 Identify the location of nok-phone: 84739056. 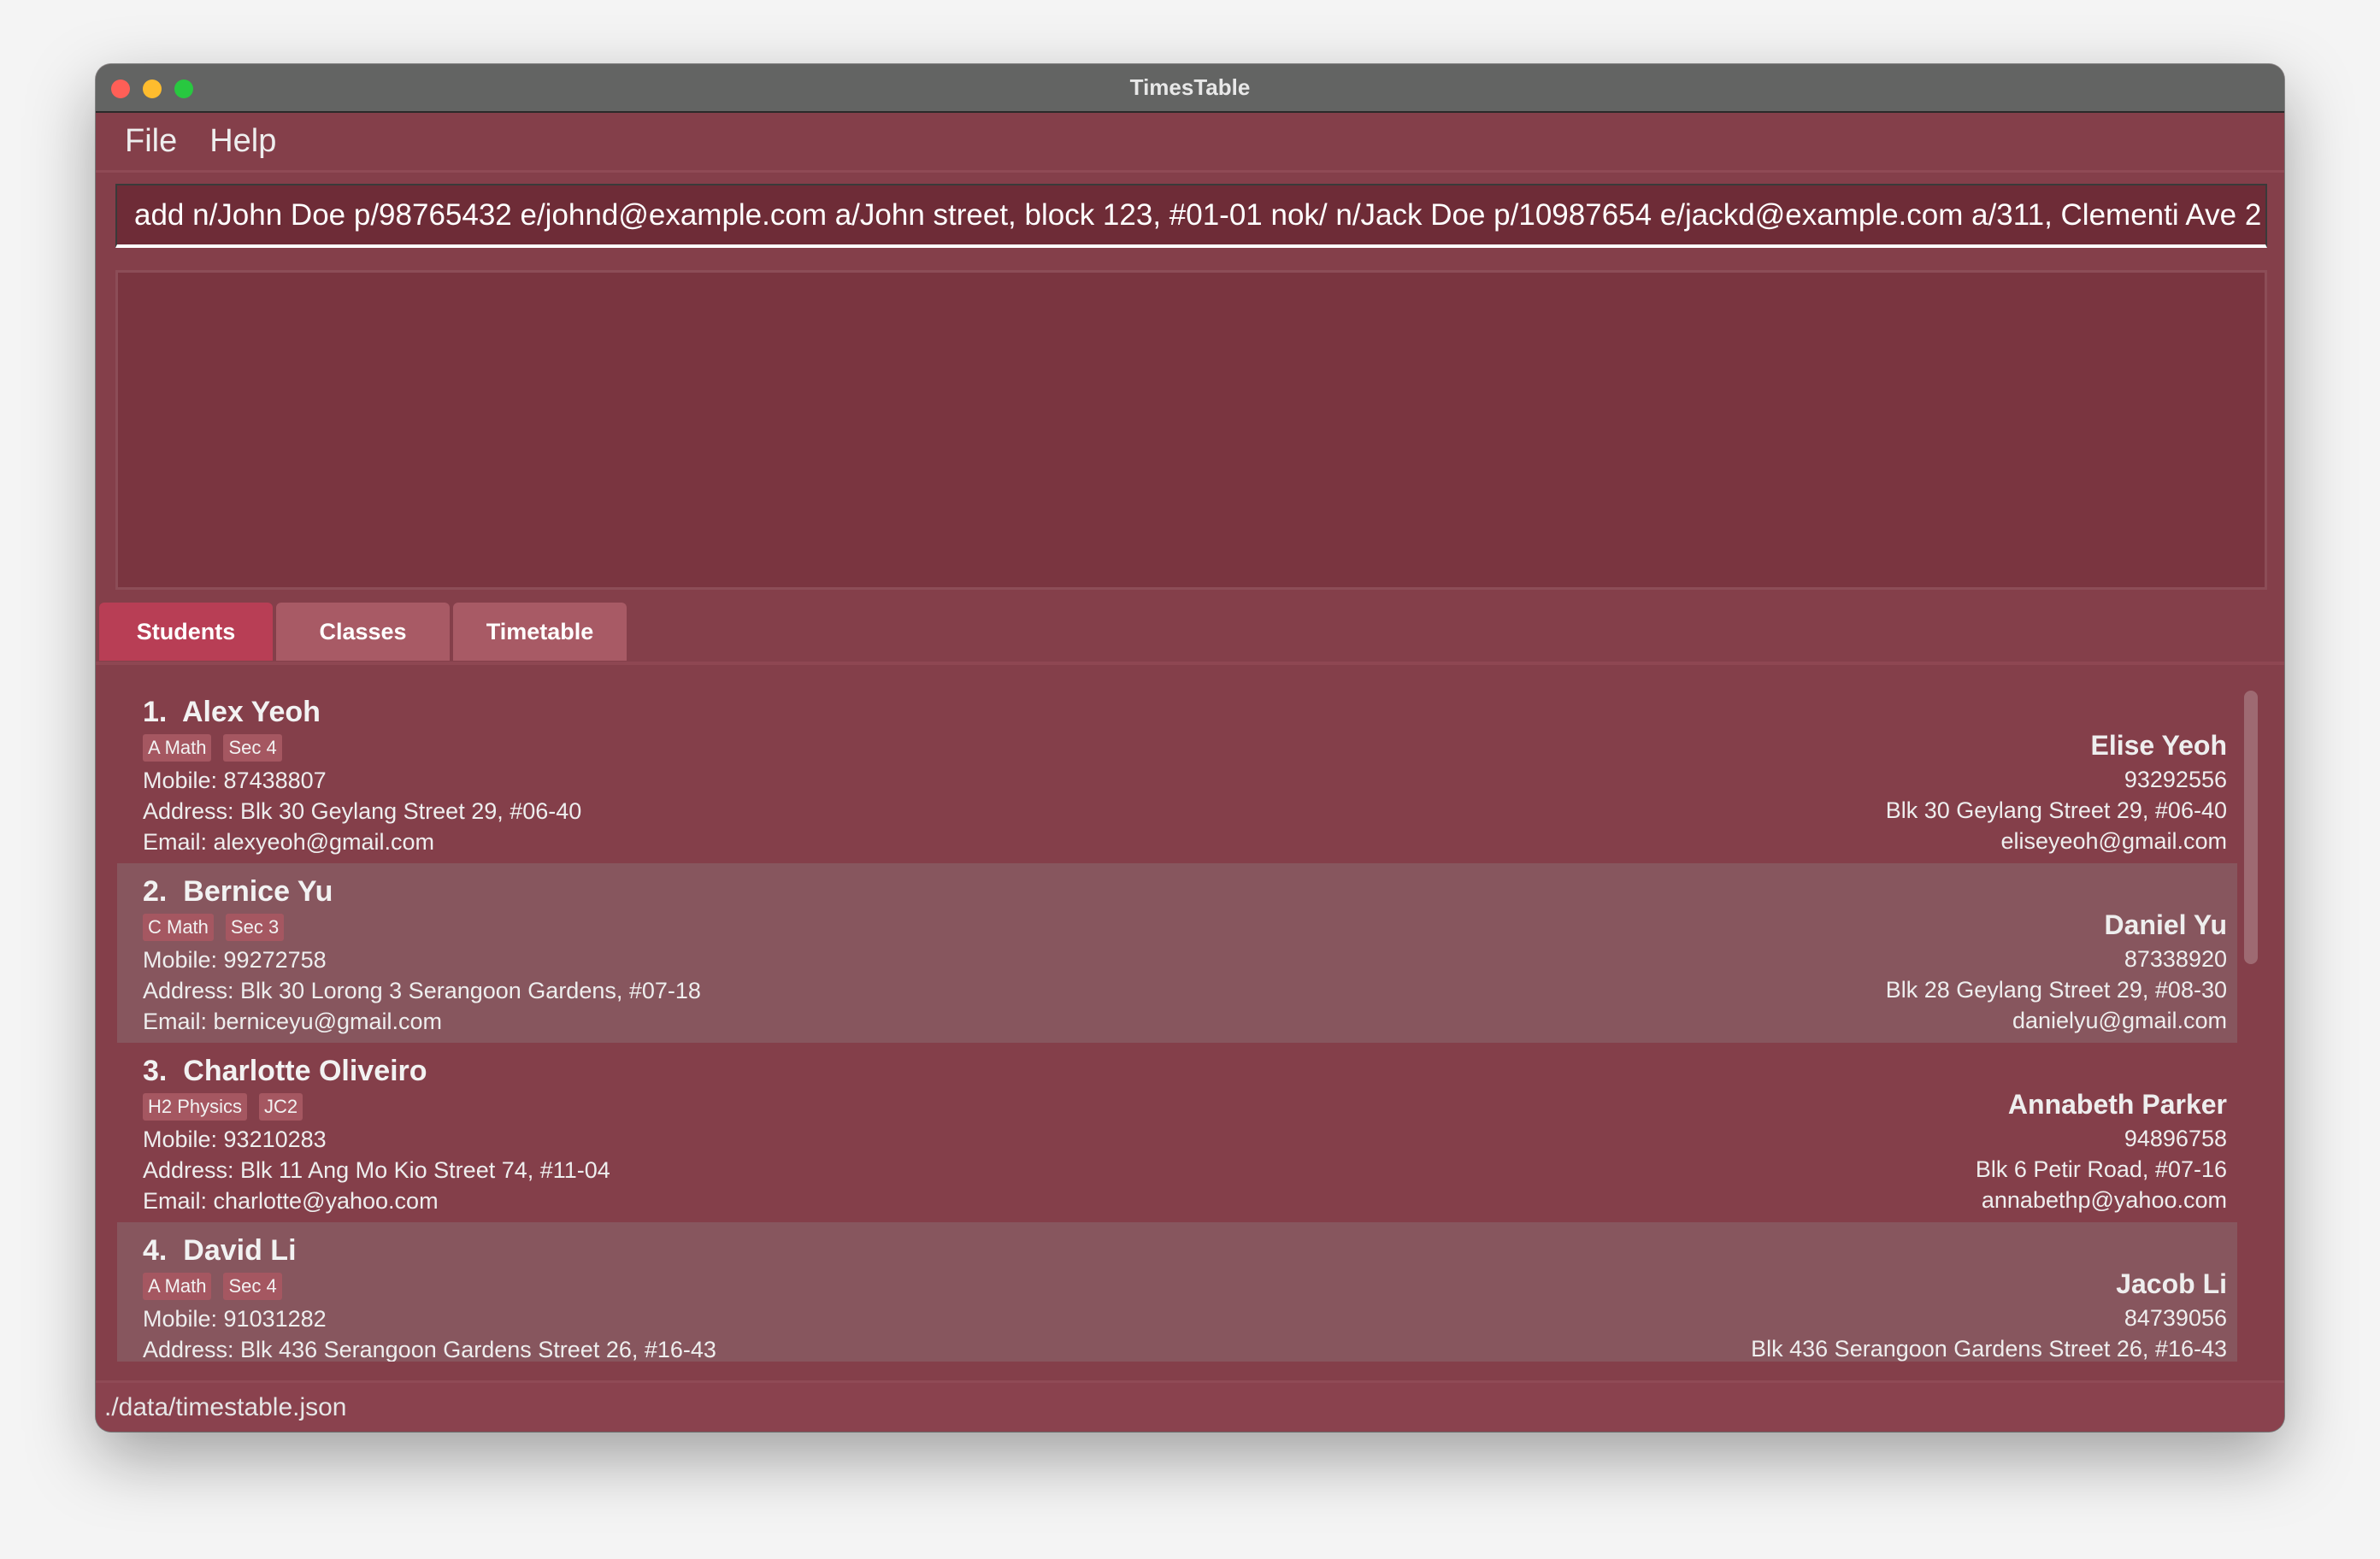
(2176, 1318).